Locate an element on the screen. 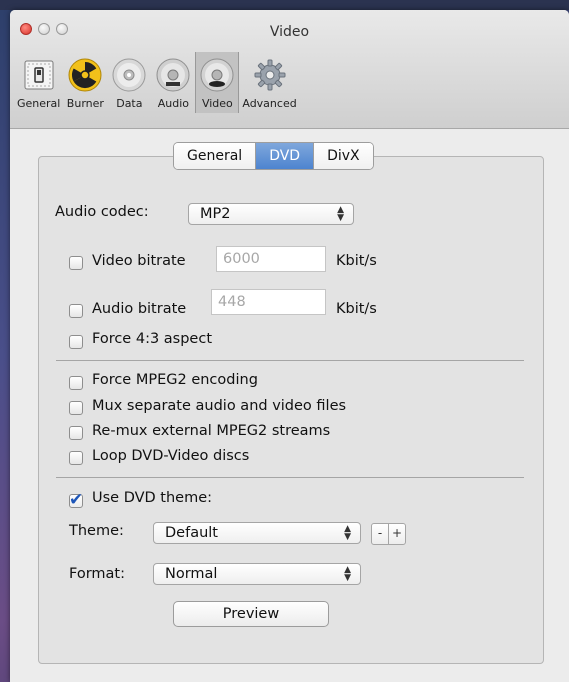  preferences-toolbar: General Burner Data Audio Video Advanced is located at coordinates (157, 82).